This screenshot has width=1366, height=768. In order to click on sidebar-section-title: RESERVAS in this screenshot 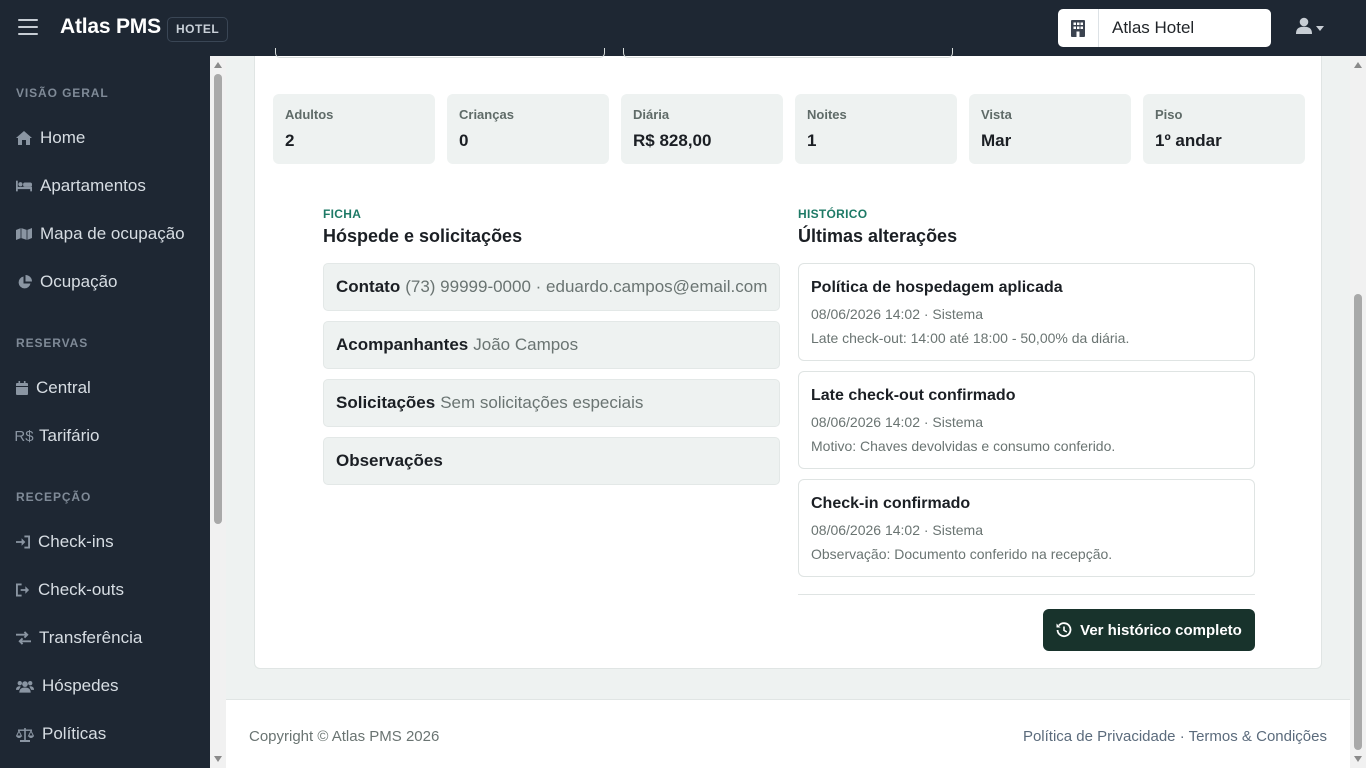, I will do `click(52, 343)`.